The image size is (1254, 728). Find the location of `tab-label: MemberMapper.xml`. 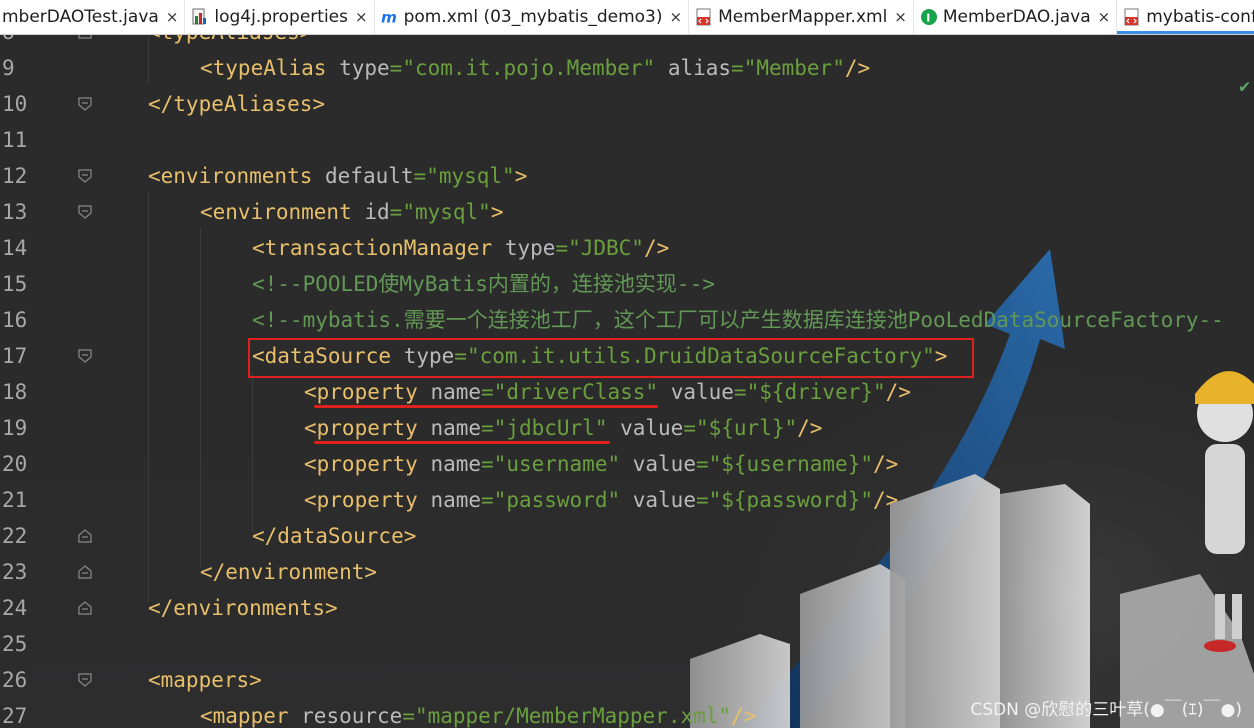

tab-label: MemberMapper.xml is located at coordinates (803, 17).